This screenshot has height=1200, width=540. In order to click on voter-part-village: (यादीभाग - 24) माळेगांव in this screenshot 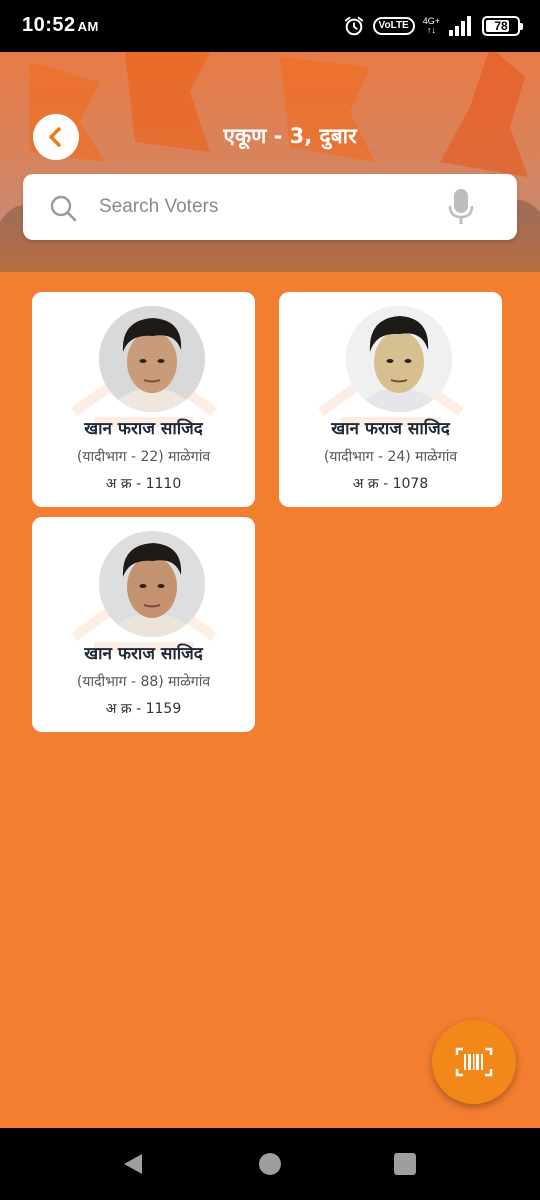, I will do `click(390, 457)`.